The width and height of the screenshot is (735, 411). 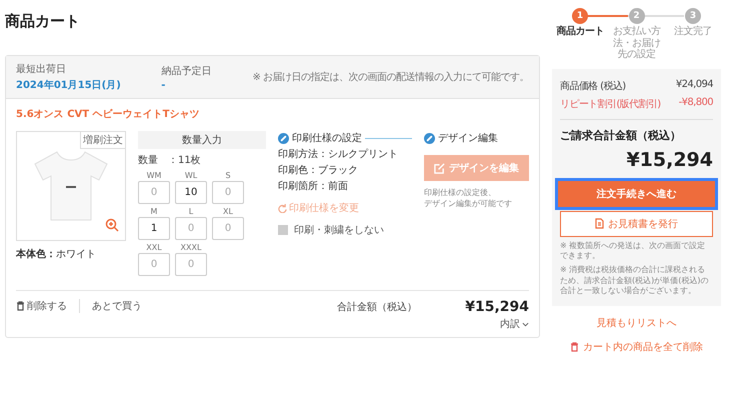 I want to click on buy-later-link: あとで買う, so click(x=123, y=306).